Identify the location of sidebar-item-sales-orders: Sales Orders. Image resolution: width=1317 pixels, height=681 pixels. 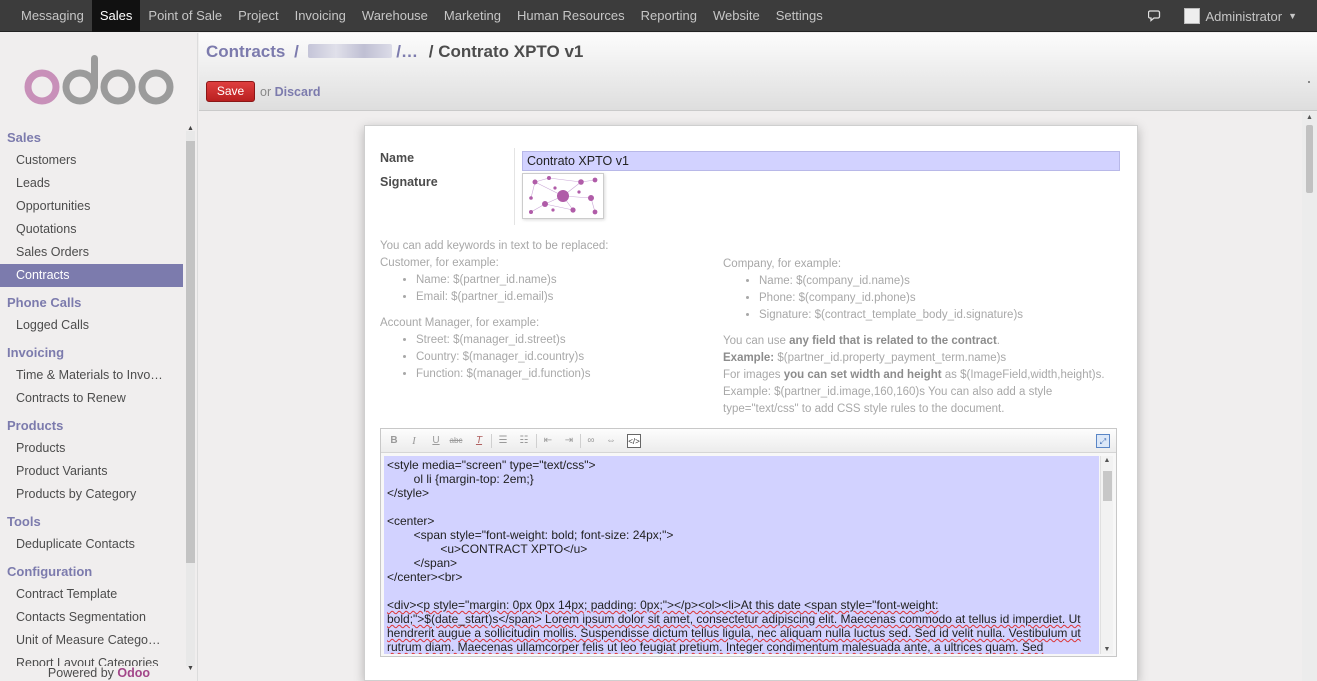
(91, 252).